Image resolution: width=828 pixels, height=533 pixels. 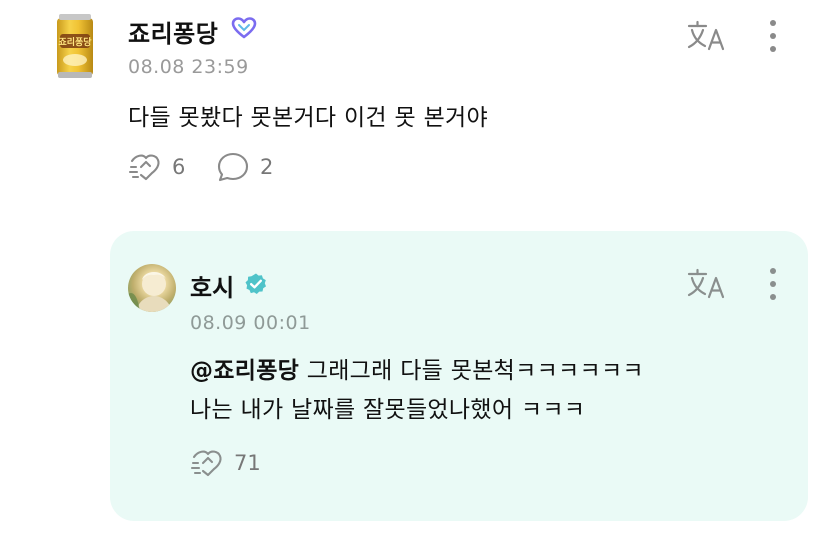 I want to click on heart-badge-icon, so click(x=244, y=28).